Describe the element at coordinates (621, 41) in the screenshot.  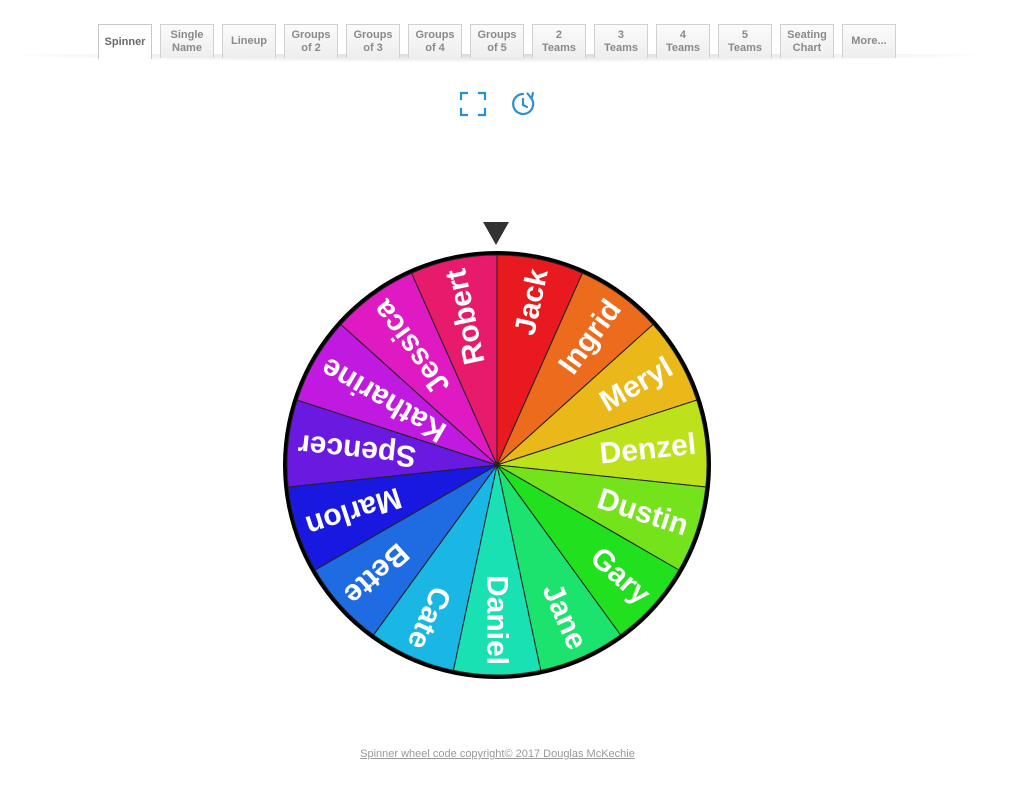
I see `tab-3-teams: 3 Teams` at that location.